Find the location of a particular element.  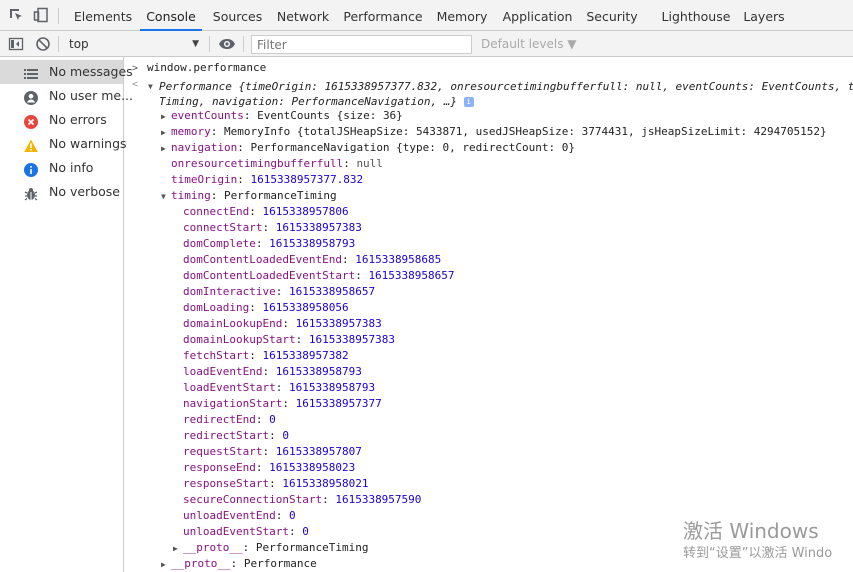

timing-entry: responseEnd: 1615338958023 is located at coordinates (269, 467).